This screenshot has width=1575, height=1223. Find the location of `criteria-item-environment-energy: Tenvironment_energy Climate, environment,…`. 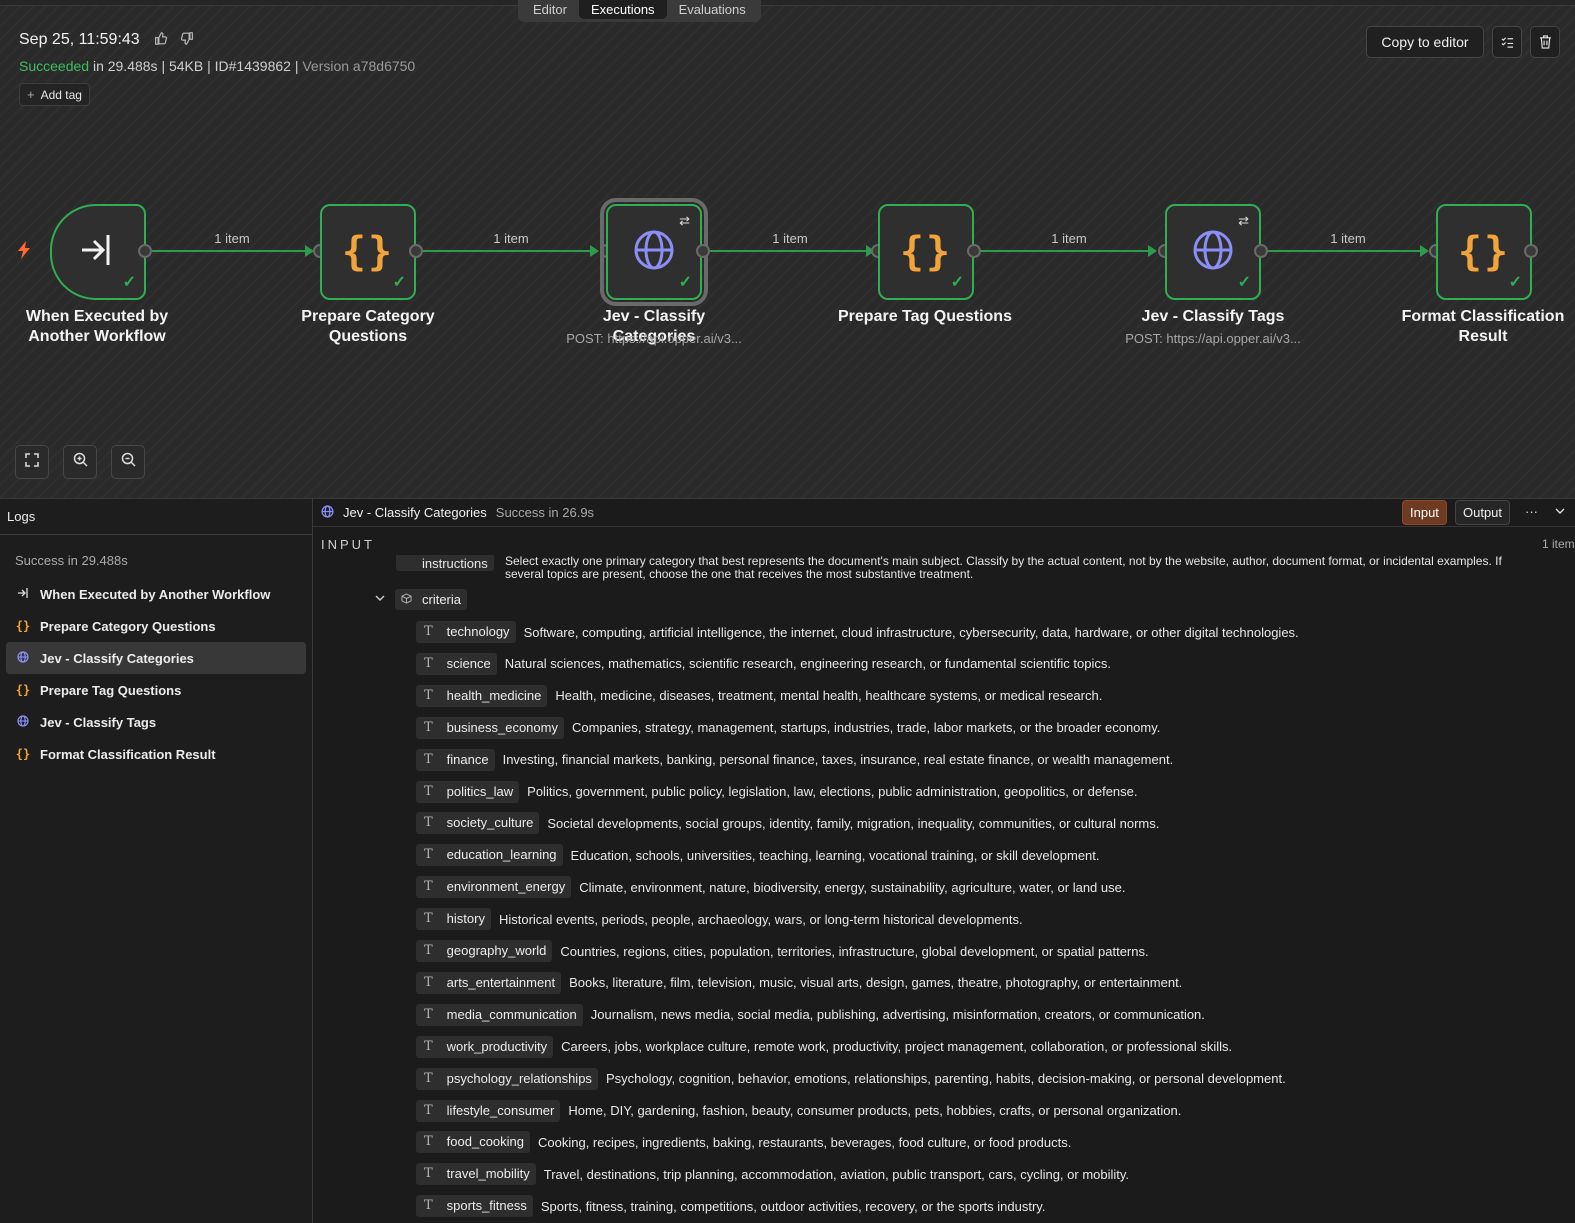

criteria-item-environment-energy: Tenvironment_energy Climate, environment,… is located at coordinates (770, 887).